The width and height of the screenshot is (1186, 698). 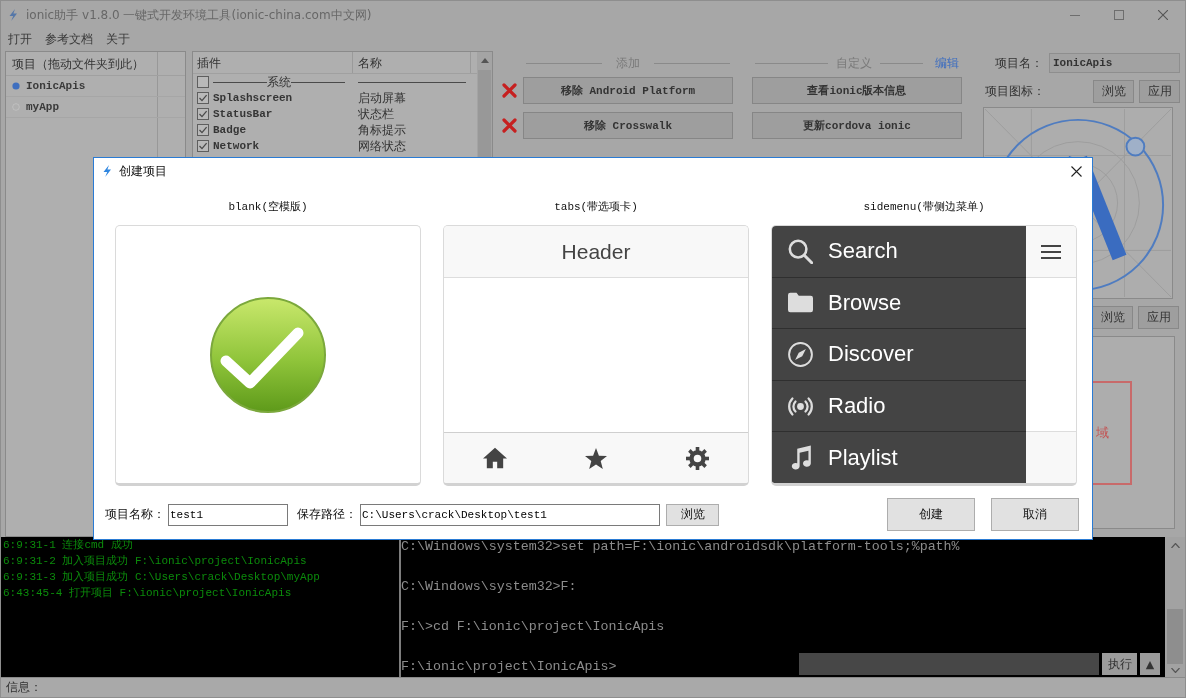 I want to click on side-menu-label: Search, so click(x=863, y=251).